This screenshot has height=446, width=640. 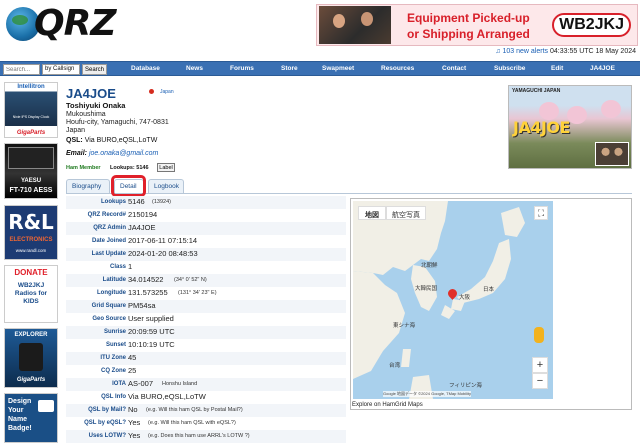 What do you see at coordinates (61, 69) in the screenshot?
I see `search-type-select: by Callsign` at bounding box center [61, 69].